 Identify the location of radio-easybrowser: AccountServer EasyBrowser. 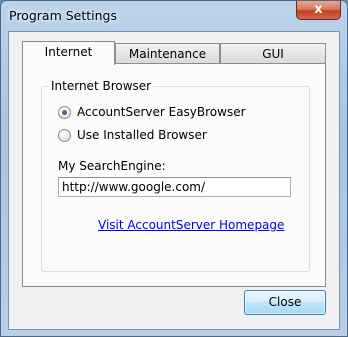
(152, 112).